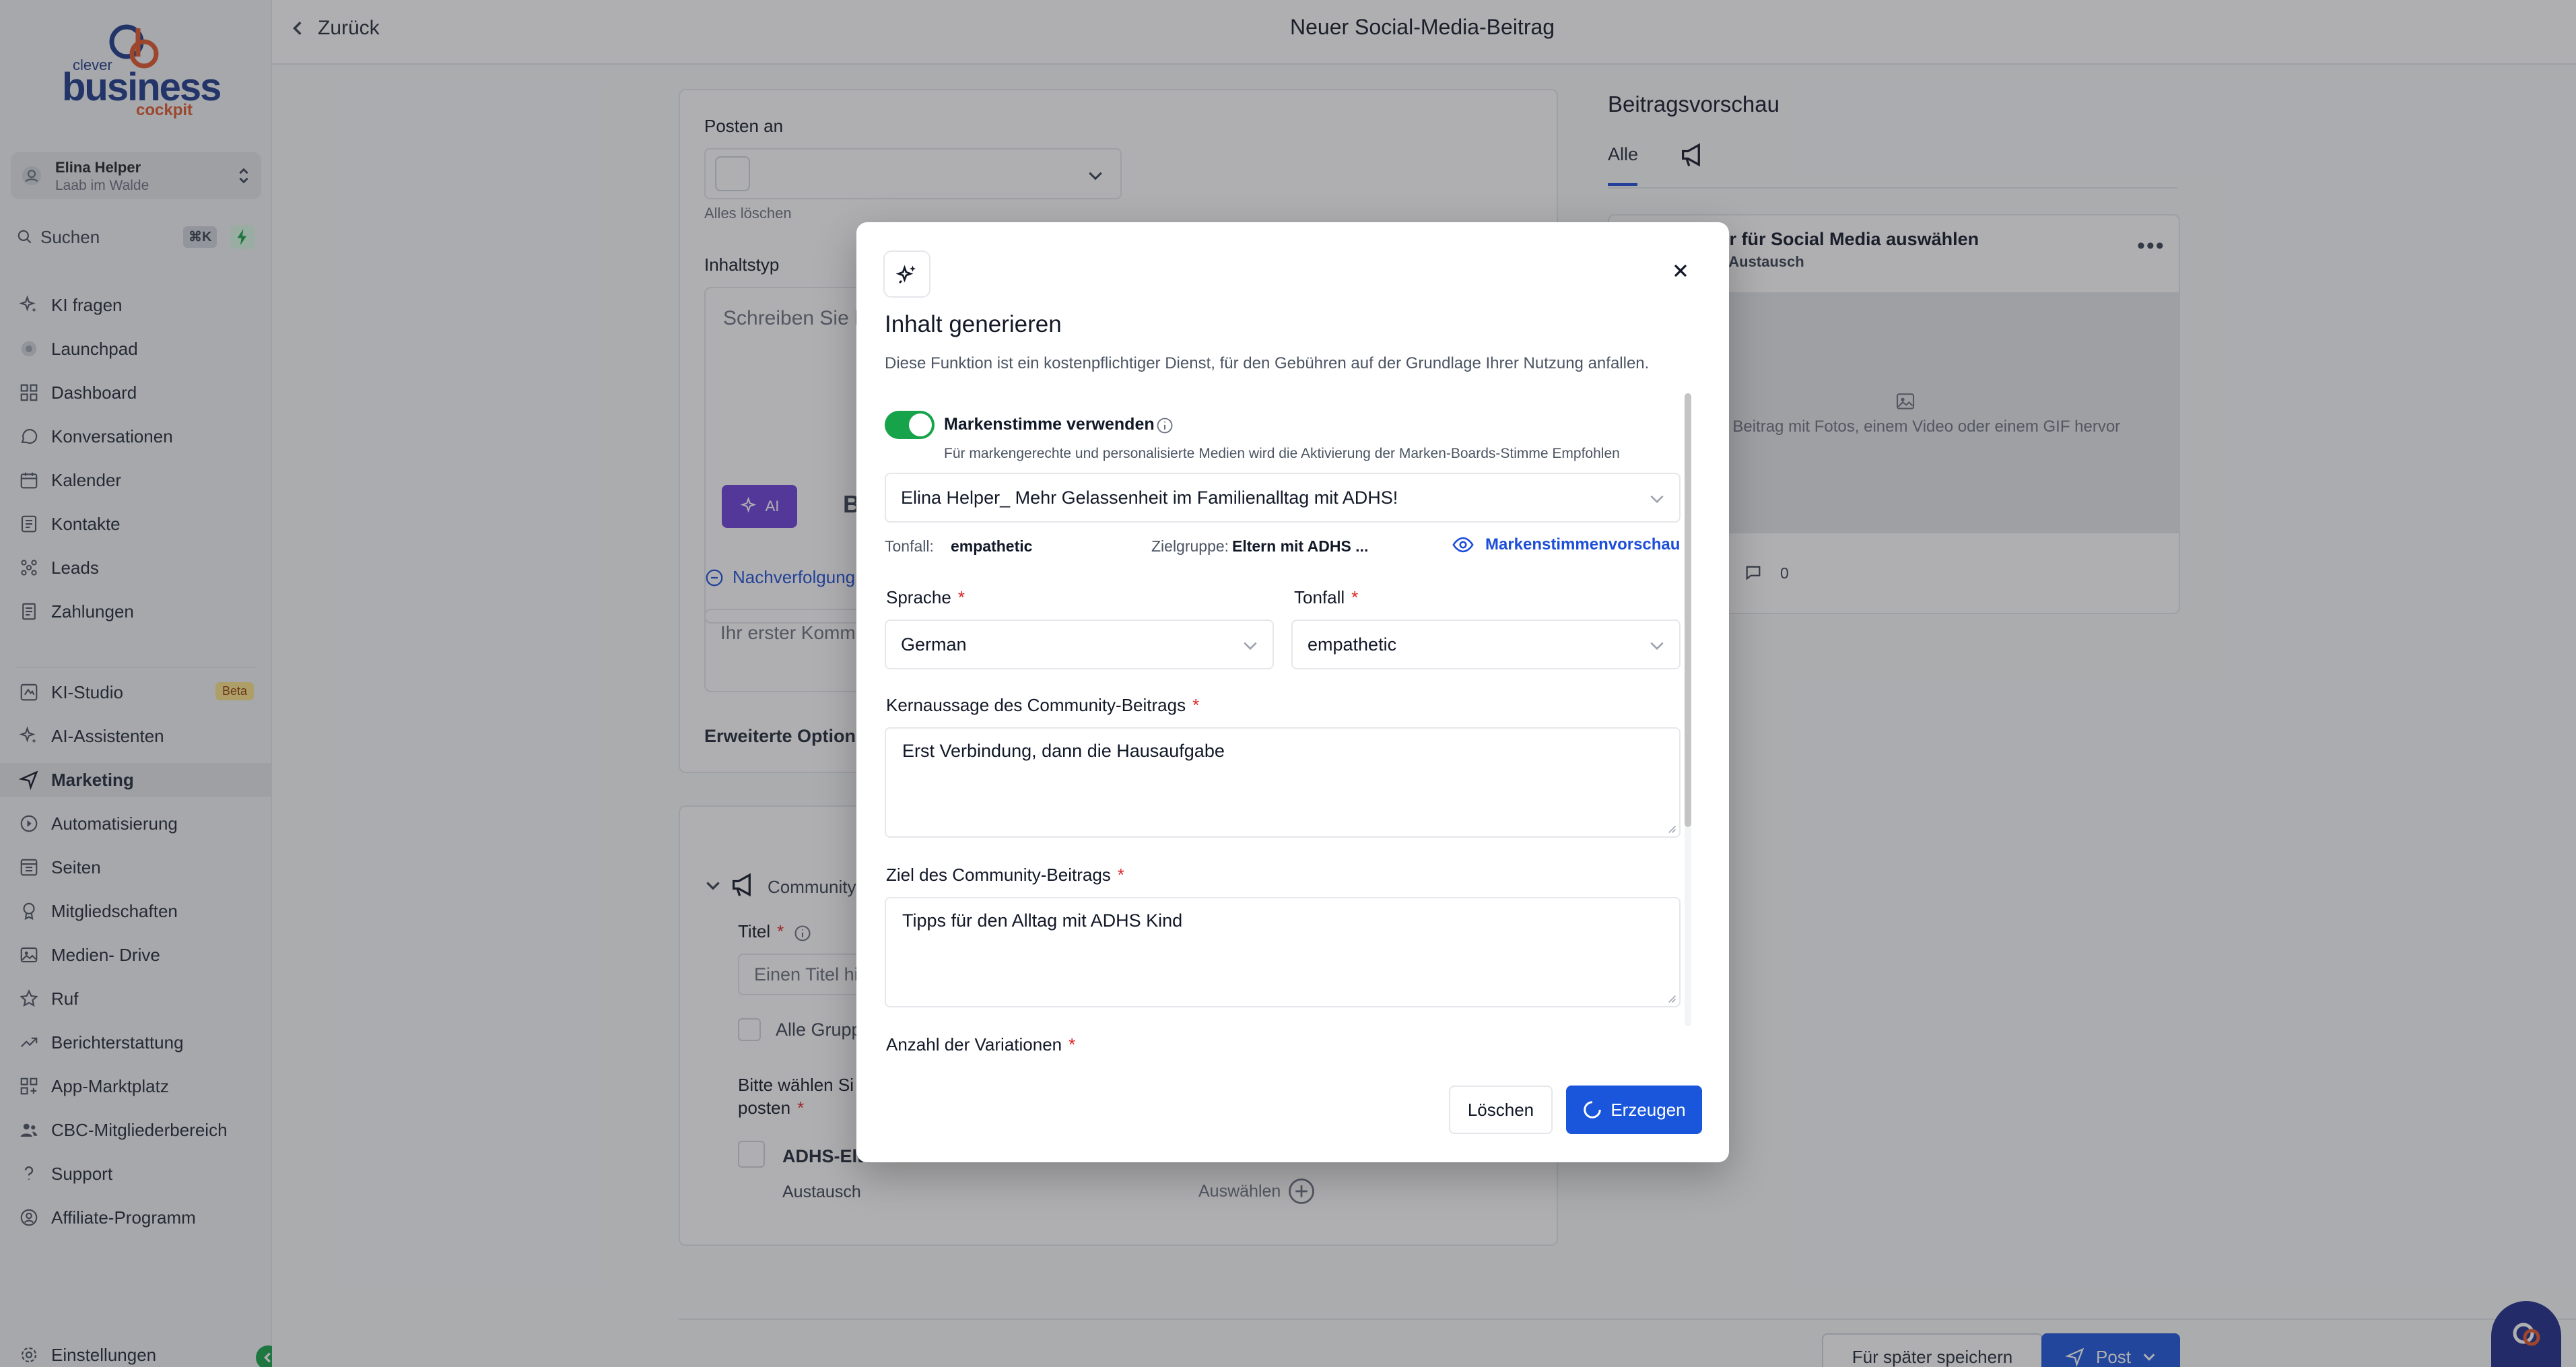 This screenshot has width=2576, height=1367. I want to click on scrollbar-track, so click(1688, 709).